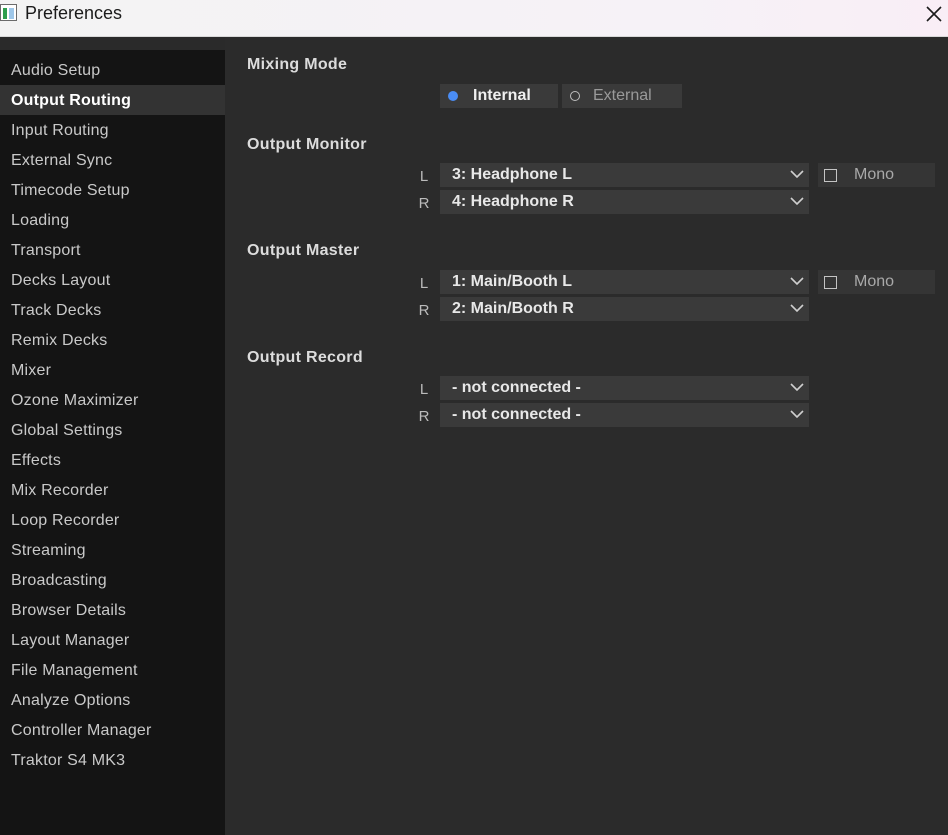  I want to click on window-title: Preferences, so click(74, 13).